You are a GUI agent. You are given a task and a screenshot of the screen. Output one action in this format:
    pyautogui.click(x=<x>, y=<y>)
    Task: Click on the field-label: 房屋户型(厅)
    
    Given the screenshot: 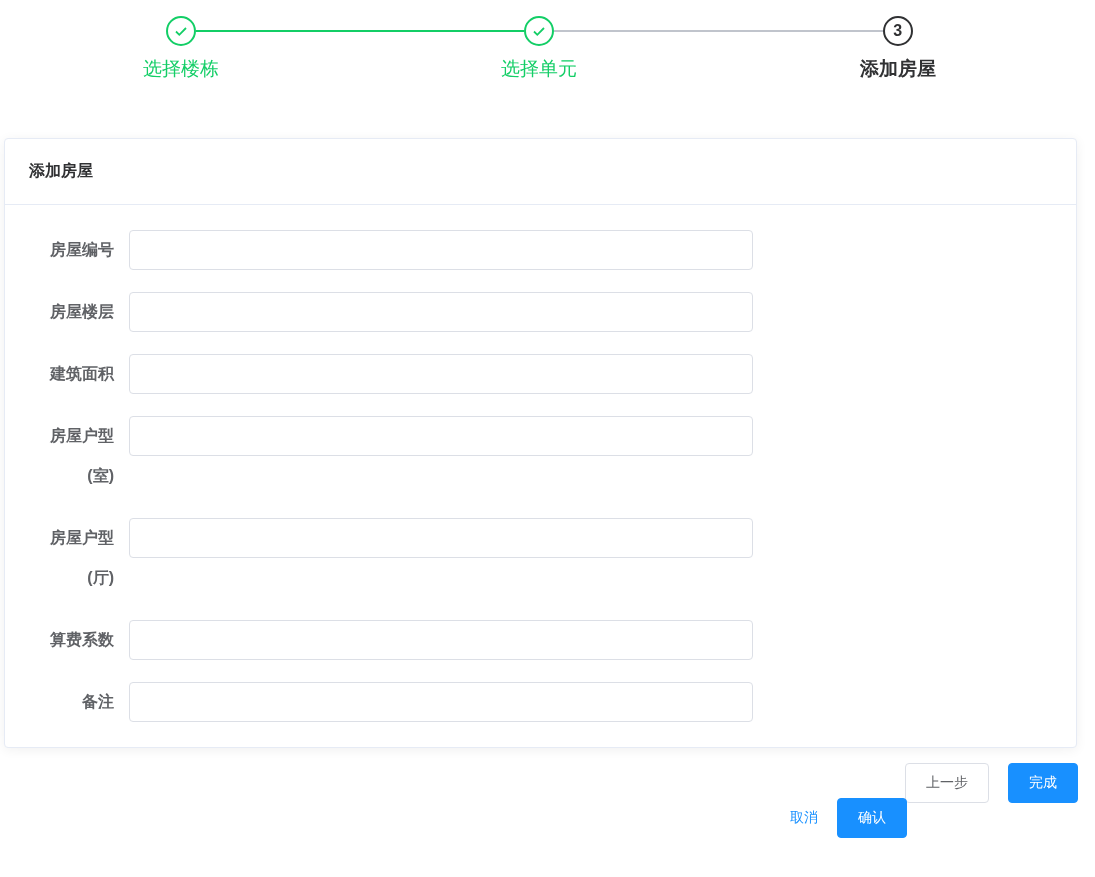 What is the action you would take?
    pyautogui.click(x=82, y=558)
    